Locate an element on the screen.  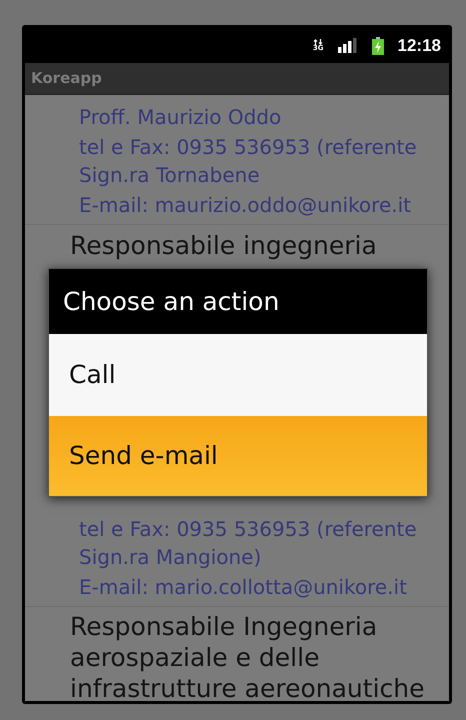
action-option: Send e-mail is located at coordinates (238, 456).